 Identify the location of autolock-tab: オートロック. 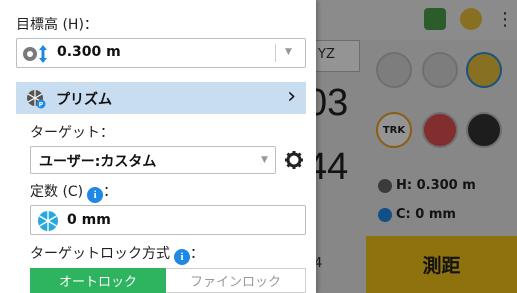
(98, 280).